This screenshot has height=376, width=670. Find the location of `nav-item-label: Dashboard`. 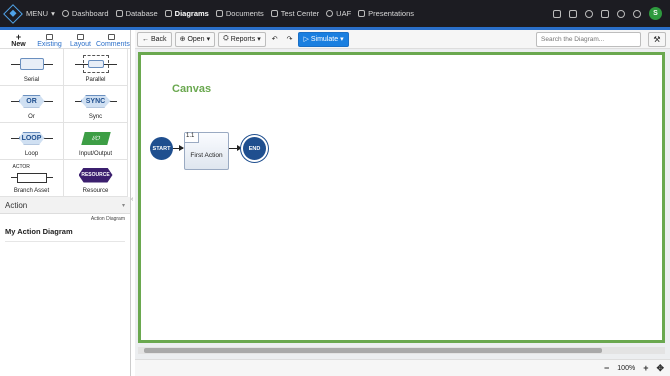

nav-item-label: Dashboard is located at coordinates (90, 13).